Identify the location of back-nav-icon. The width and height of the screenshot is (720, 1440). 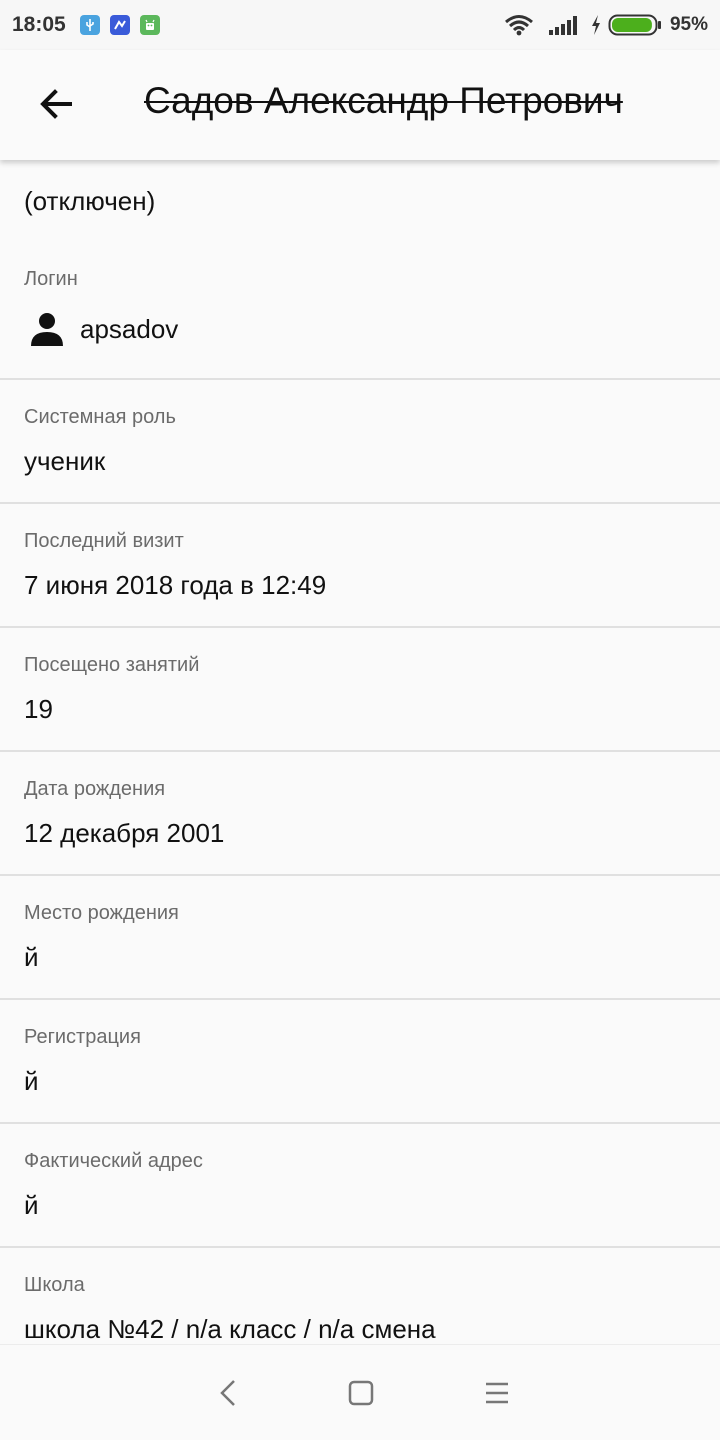
(227, 1393).